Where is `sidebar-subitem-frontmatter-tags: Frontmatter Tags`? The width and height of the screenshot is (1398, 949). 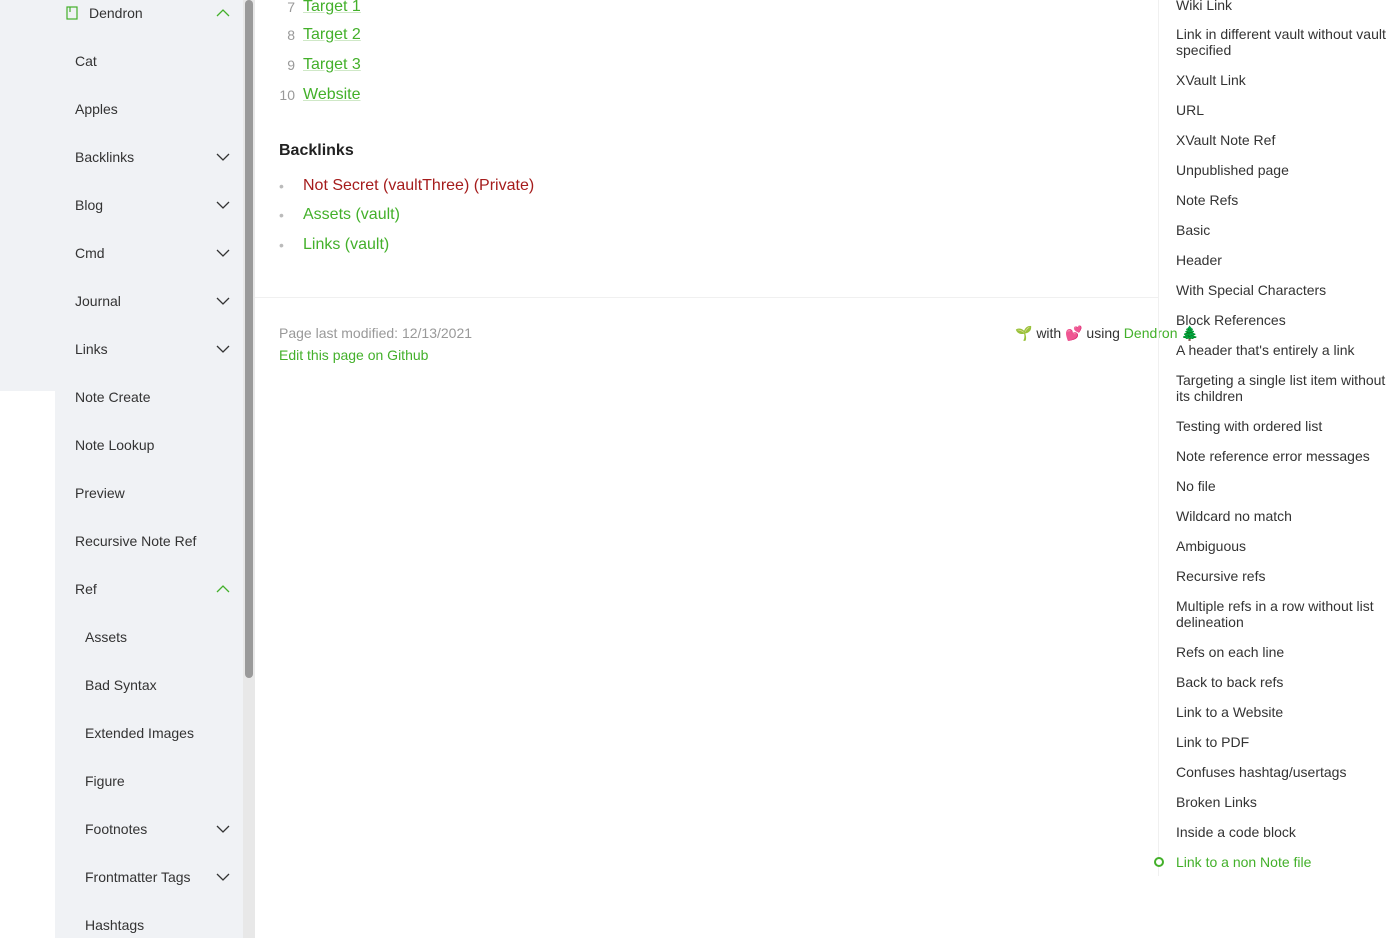 sidebar-subitem-frontmatter-tags: Frontmatter Tags is located at coordinates (157, 877).